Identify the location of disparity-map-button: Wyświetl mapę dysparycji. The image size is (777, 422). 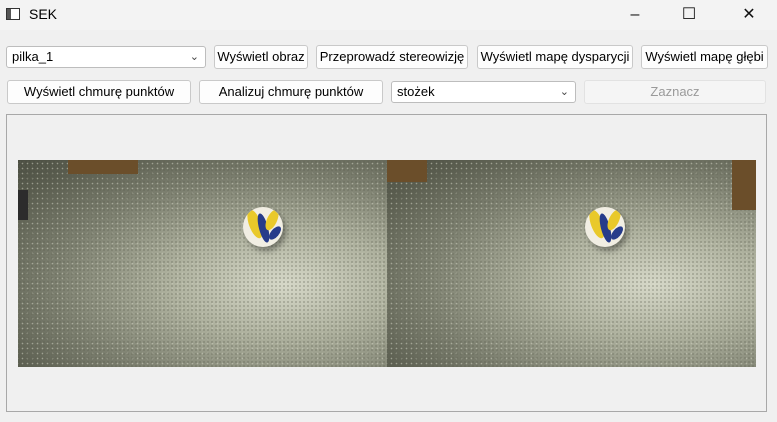
(555, 57).